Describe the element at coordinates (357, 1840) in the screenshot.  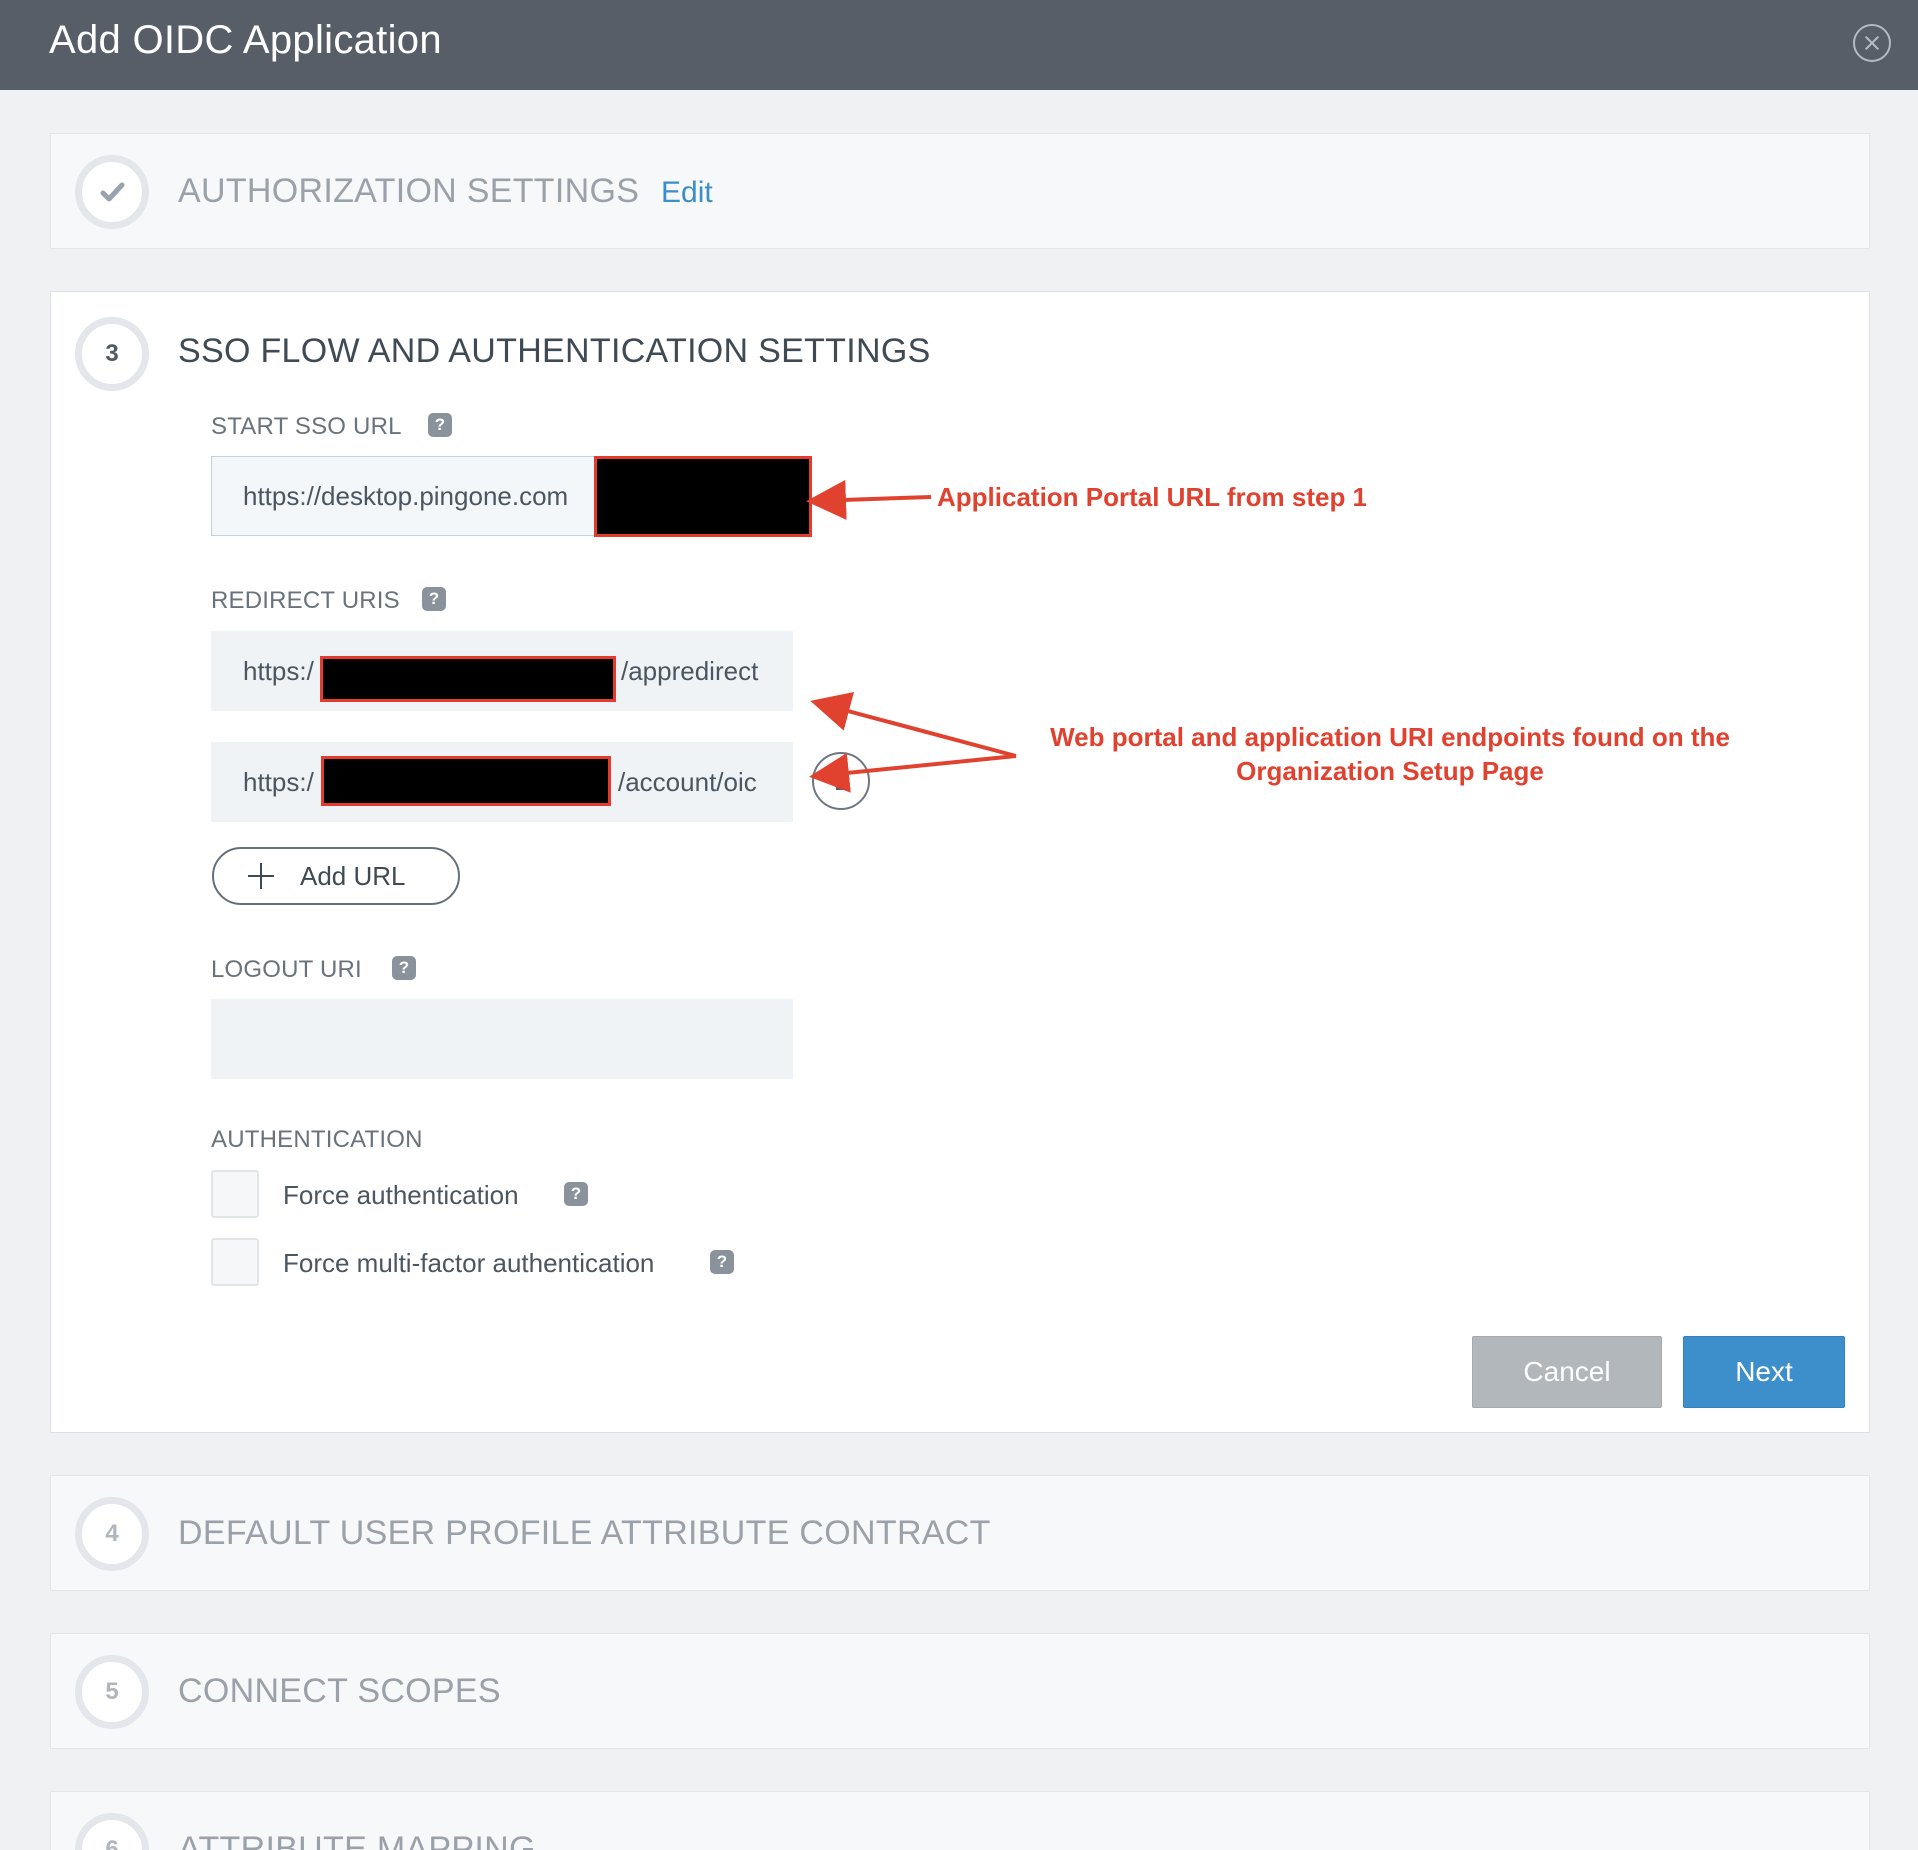
I see `step-title: ATTRIBUTE MAPPING` at that location.